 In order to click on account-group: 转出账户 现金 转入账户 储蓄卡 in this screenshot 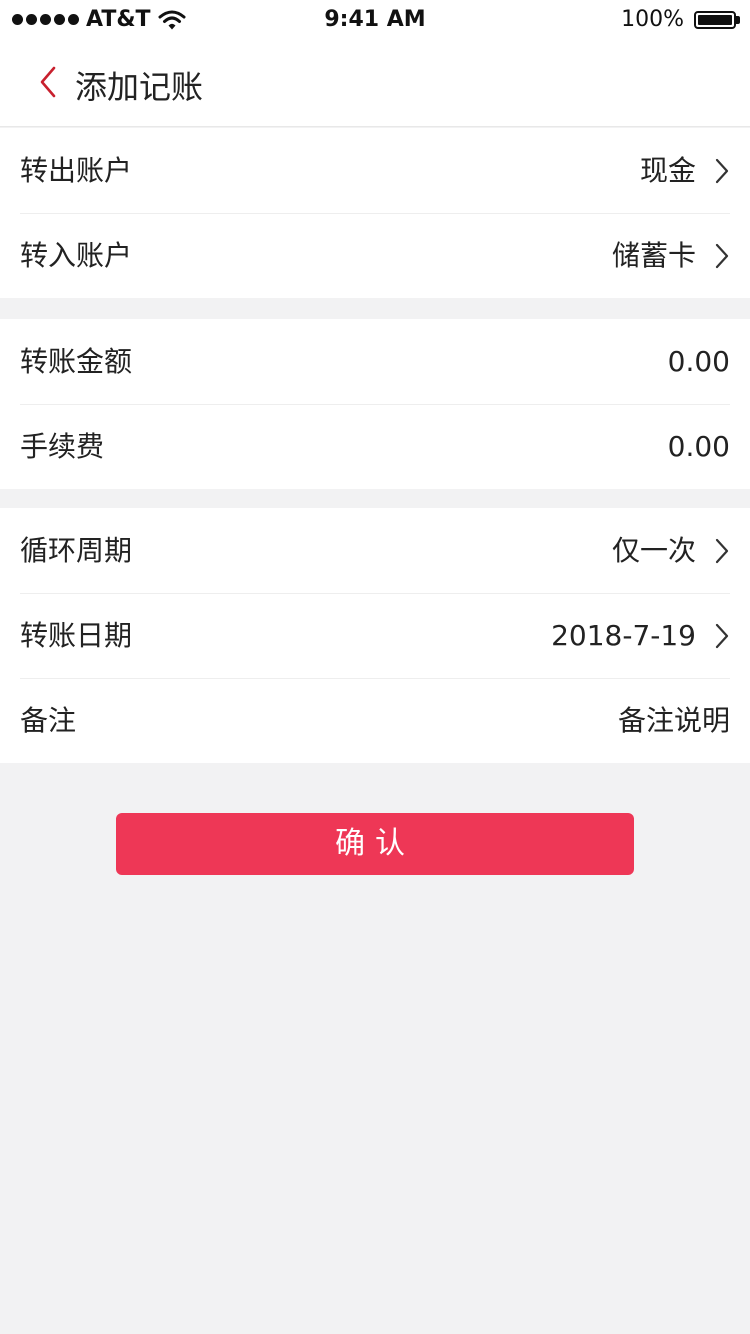, I will do `click(375, 213)`.